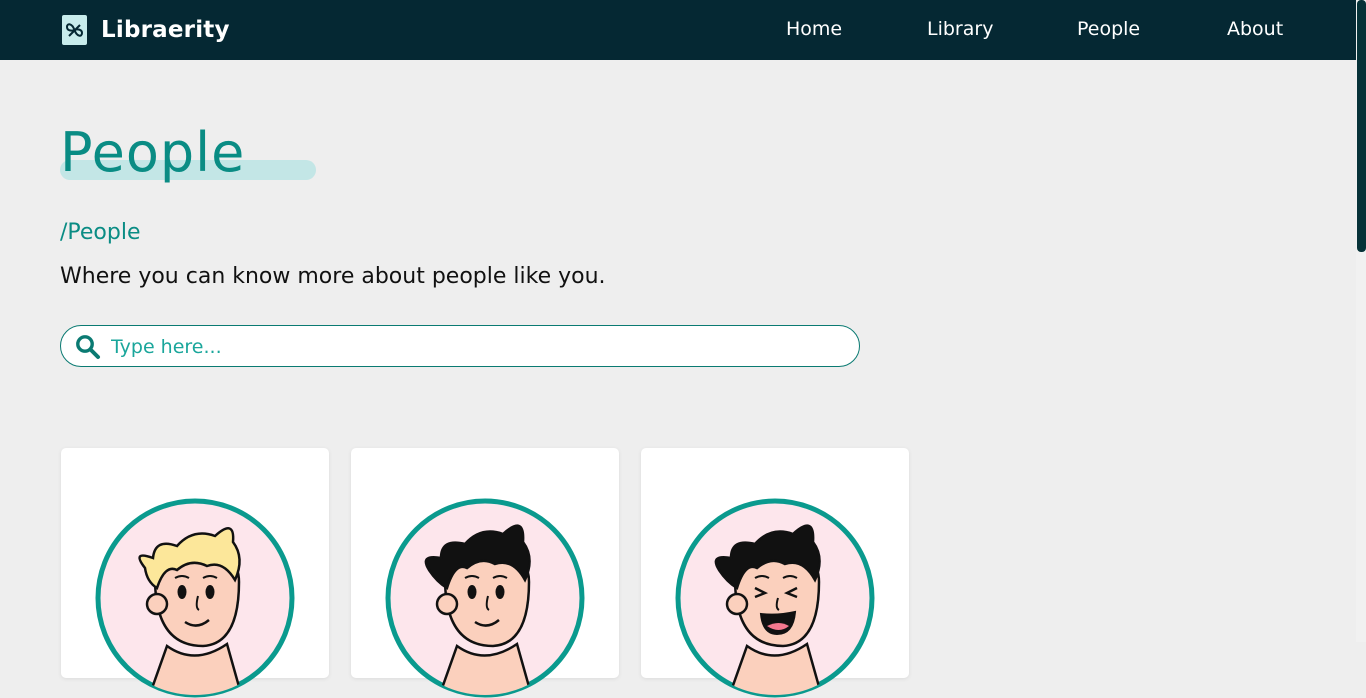 The image size is (1366, 698). I want to click on search-input, so click(476, 347).